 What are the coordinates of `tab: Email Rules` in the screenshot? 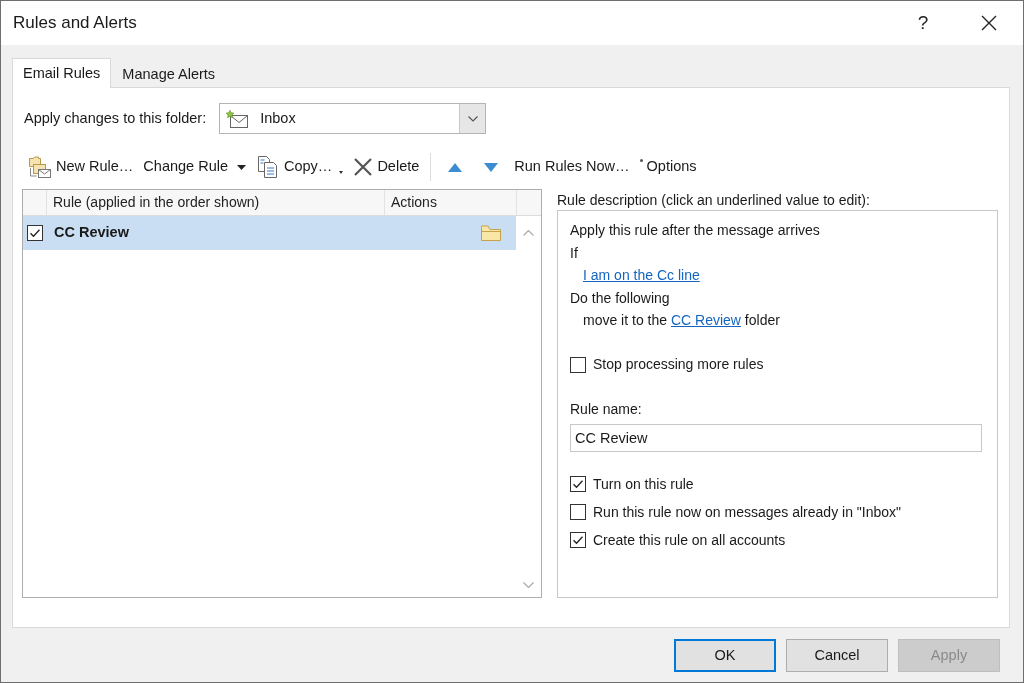 It's located at (62, 73).